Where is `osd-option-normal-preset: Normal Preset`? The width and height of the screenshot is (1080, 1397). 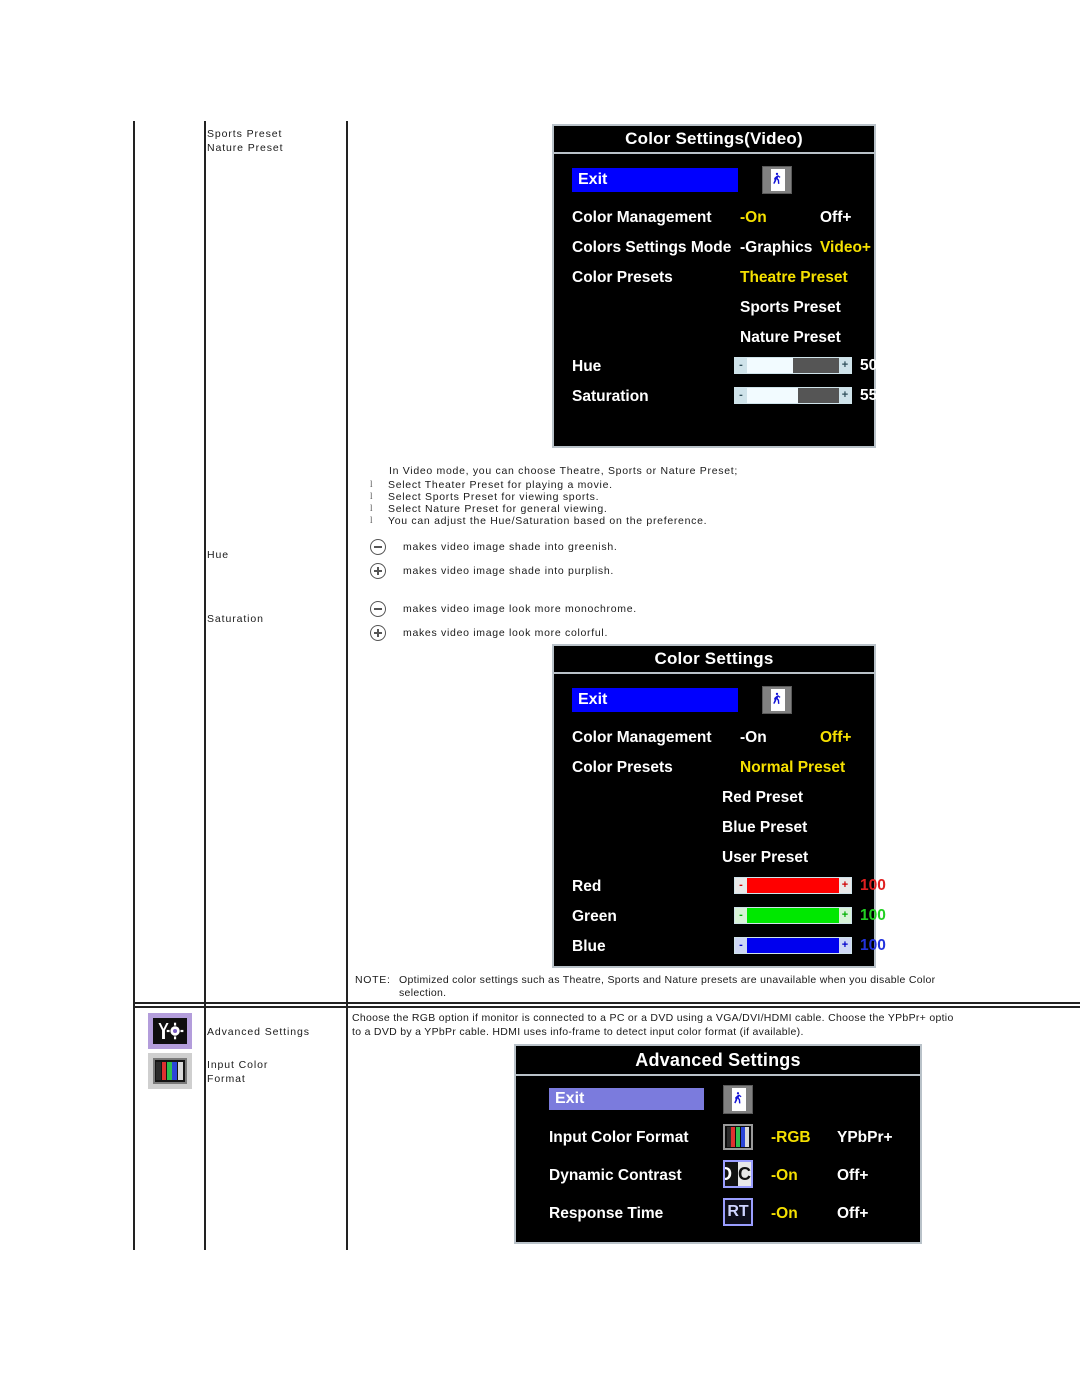
osd-option-normal-preset: Normal Preset is located at coordinates (792, 768).